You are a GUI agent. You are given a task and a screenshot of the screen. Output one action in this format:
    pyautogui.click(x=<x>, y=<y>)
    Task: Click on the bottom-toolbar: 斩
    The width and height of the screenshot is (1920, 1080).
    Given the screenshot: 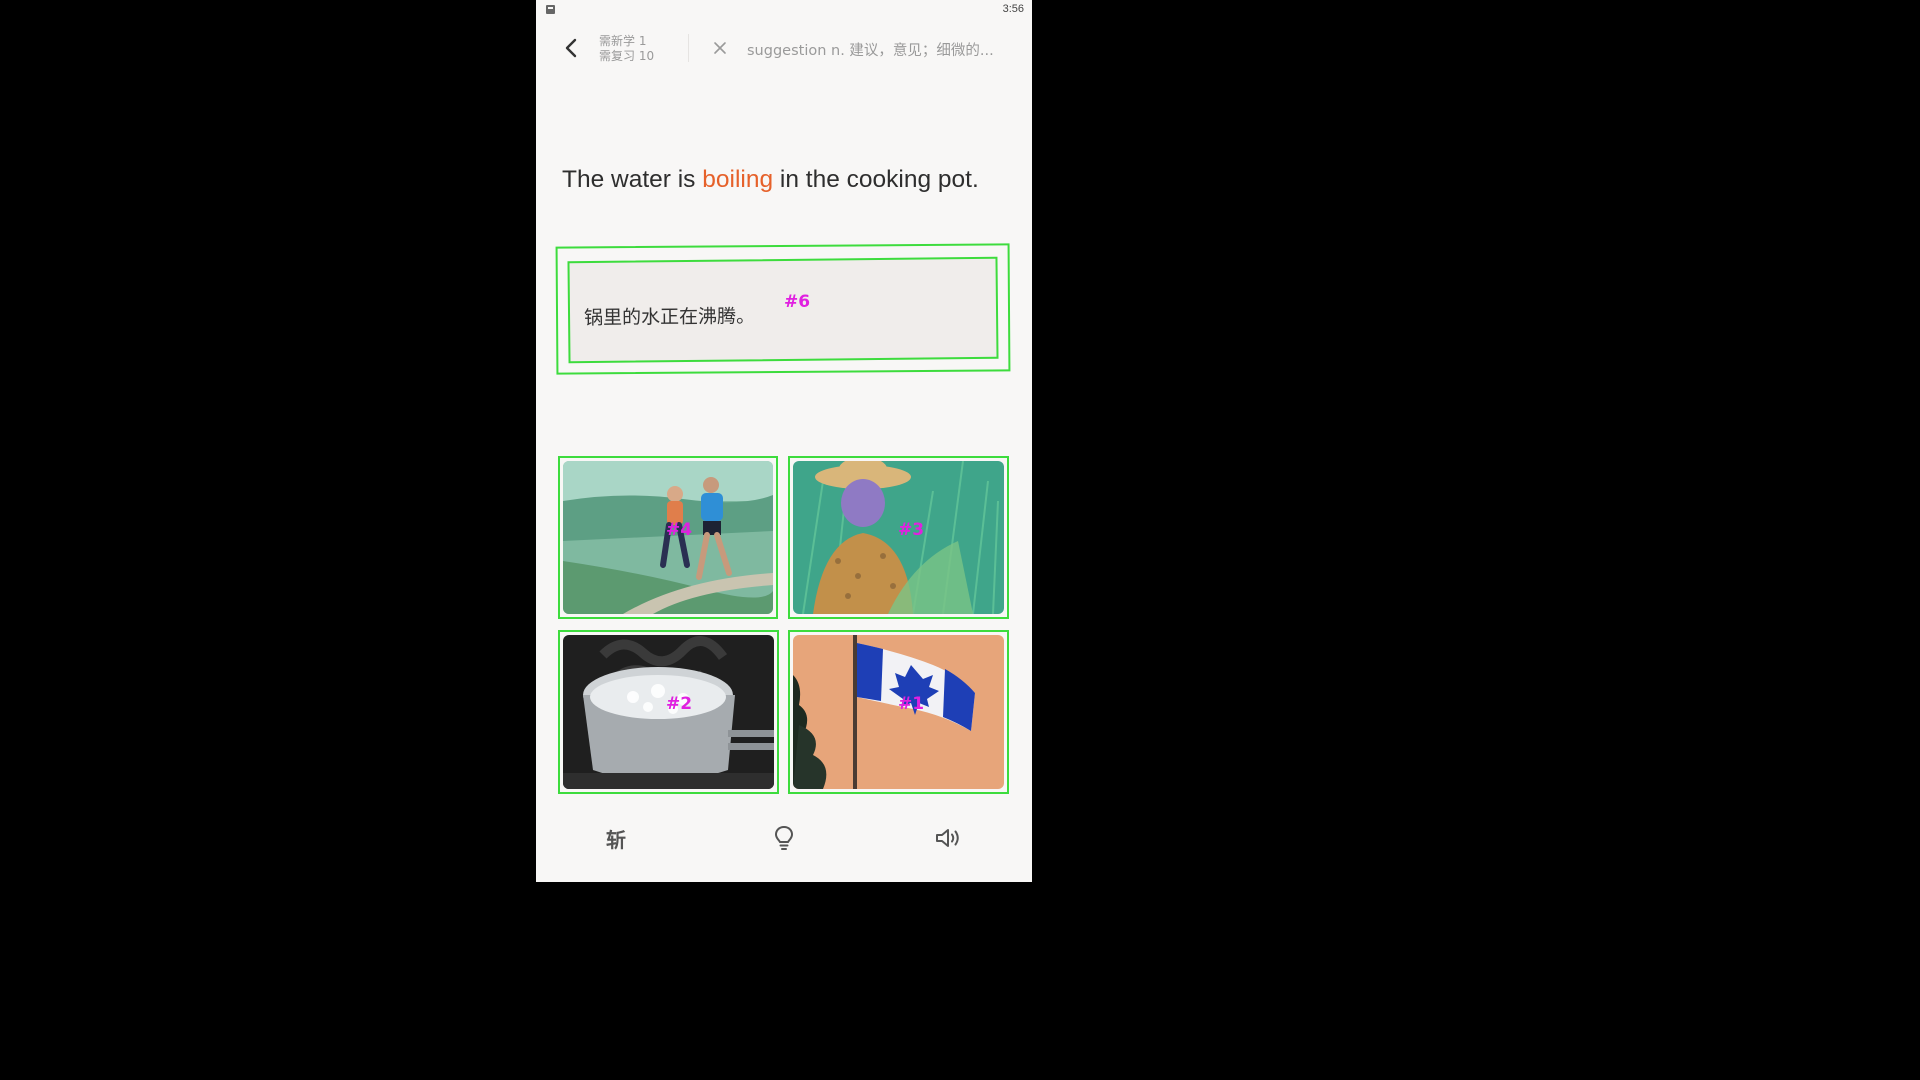 What is the action you would take?
    pyautogui.click(x=784, y=838)
    